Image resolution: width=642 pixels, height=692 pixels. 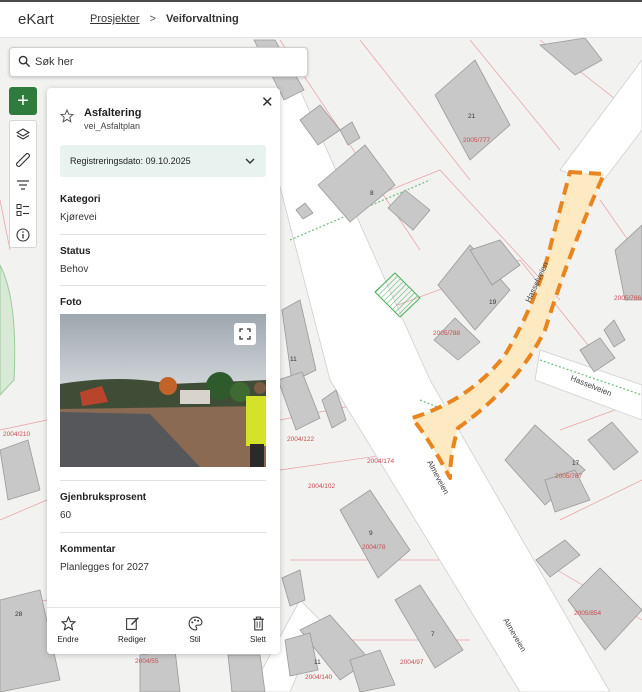 What do you see at coordinates (164, 19) in the screenshot?
I see `breadcrumb: Prosjekter > Veiforvaltning` at bounding box center [164, 19].